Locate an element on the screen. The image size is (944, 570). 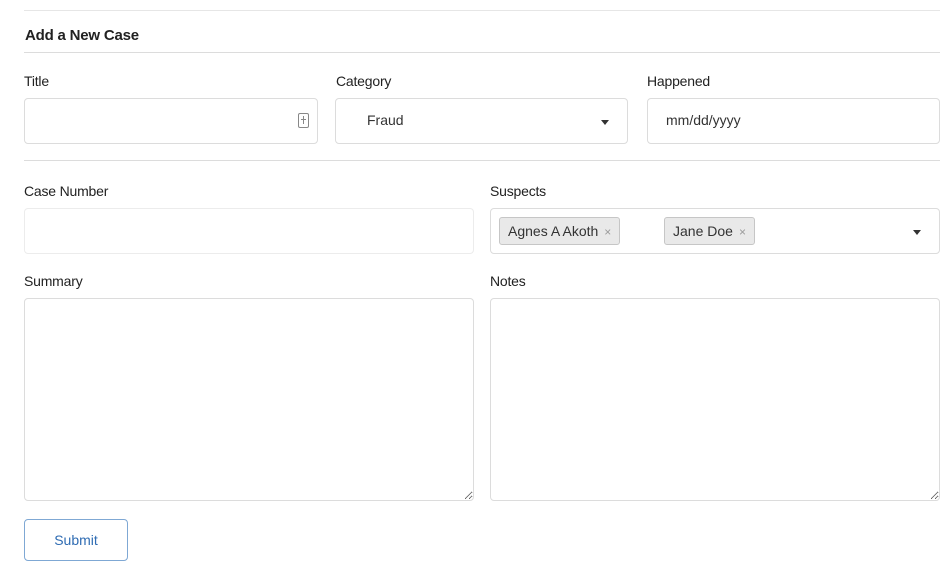
category-selected-value: Fraud is located at coordinates (385, 120).